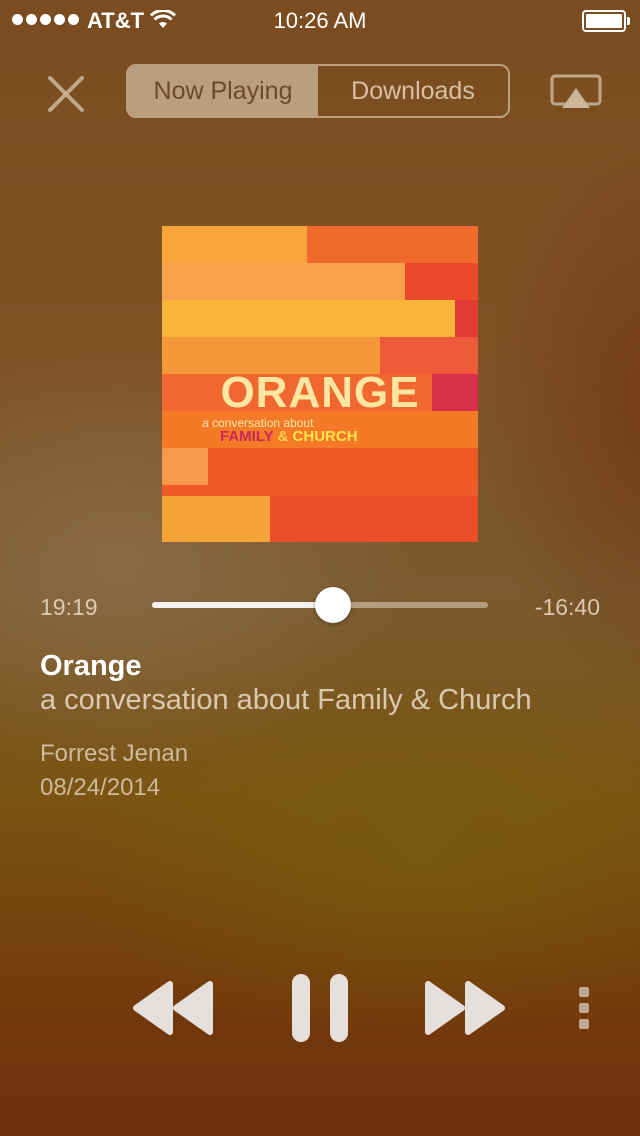  What do you see at coordinates (69, 607) in the screenshot?
I see `elapsed-time: 19:19` at bounding box center [69, 607].